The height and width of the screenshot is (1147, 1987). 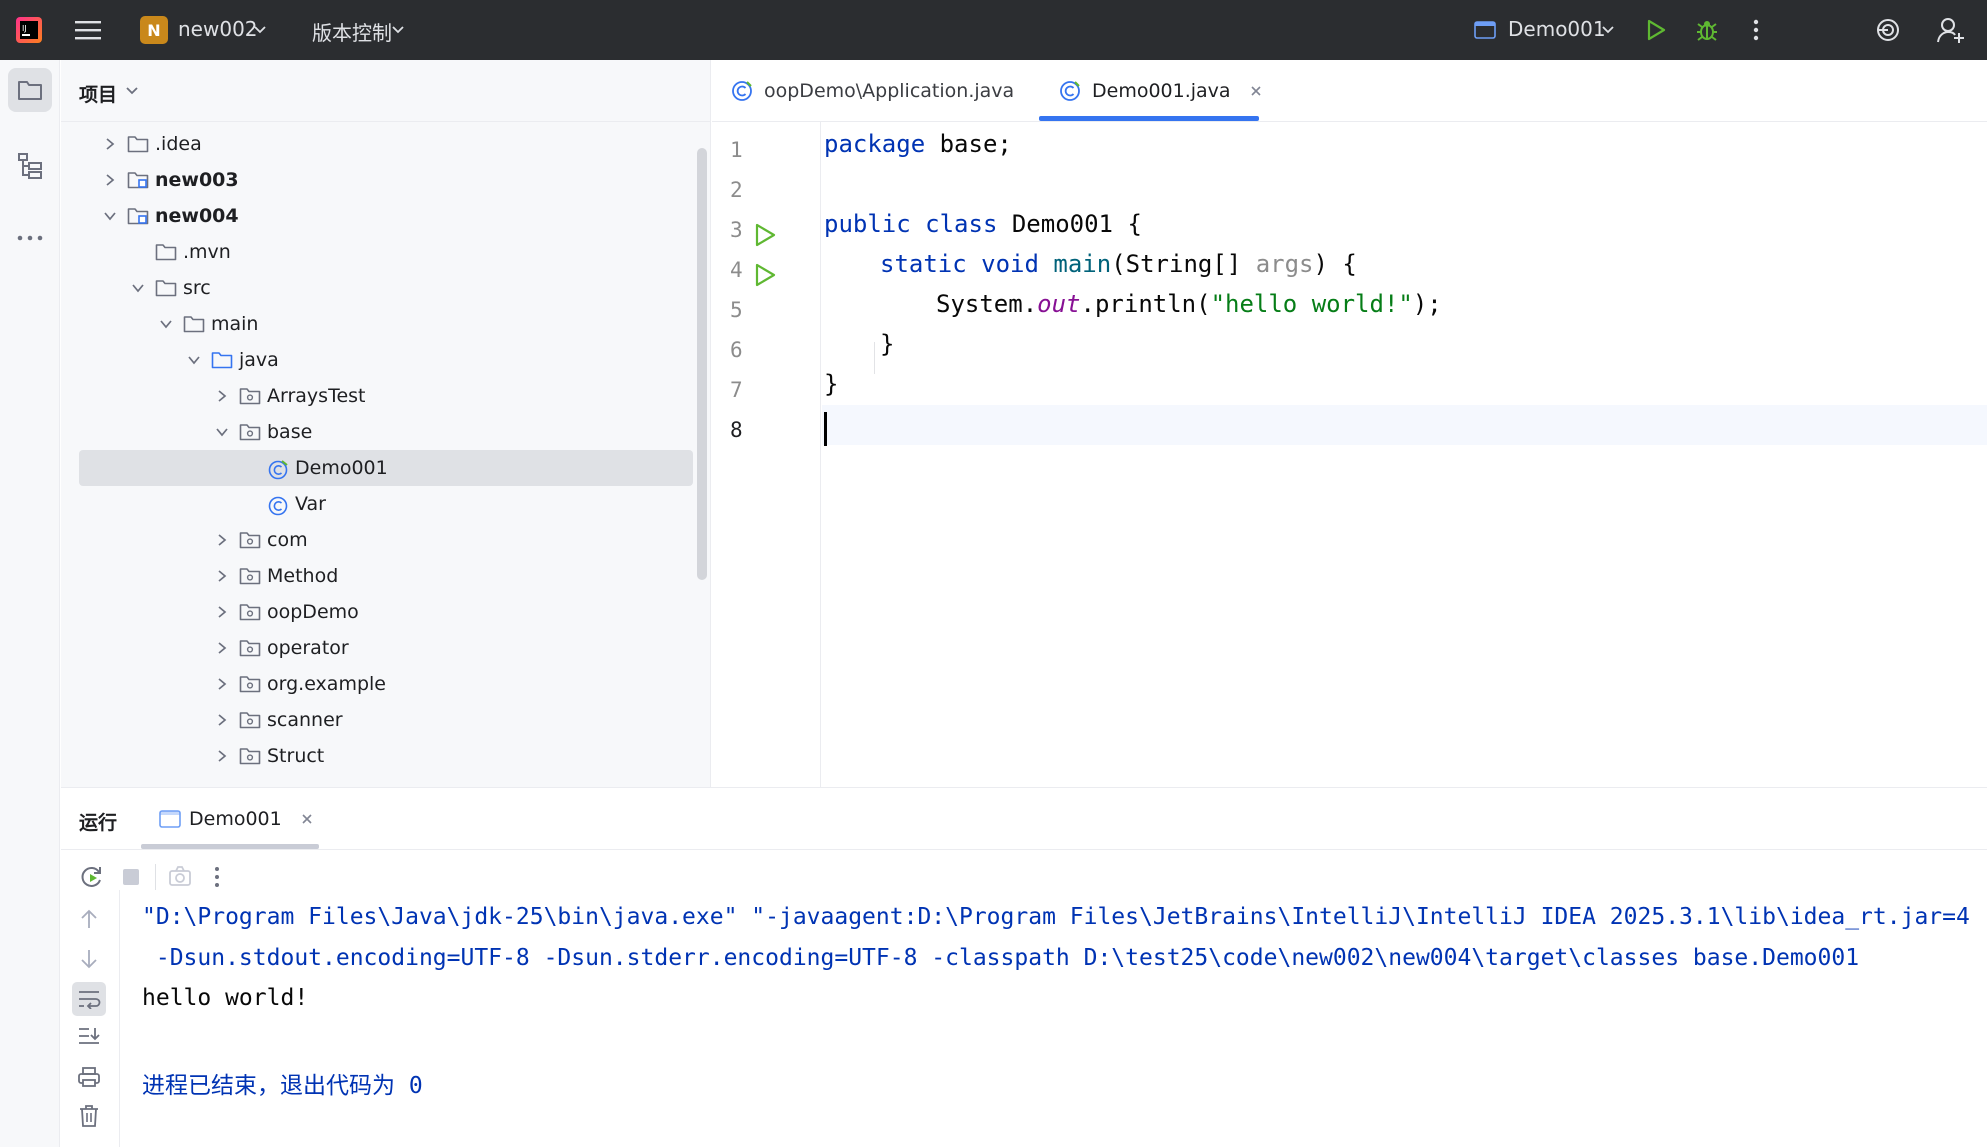 I want to click on structure-tool-button, so click(x=30, y=166).